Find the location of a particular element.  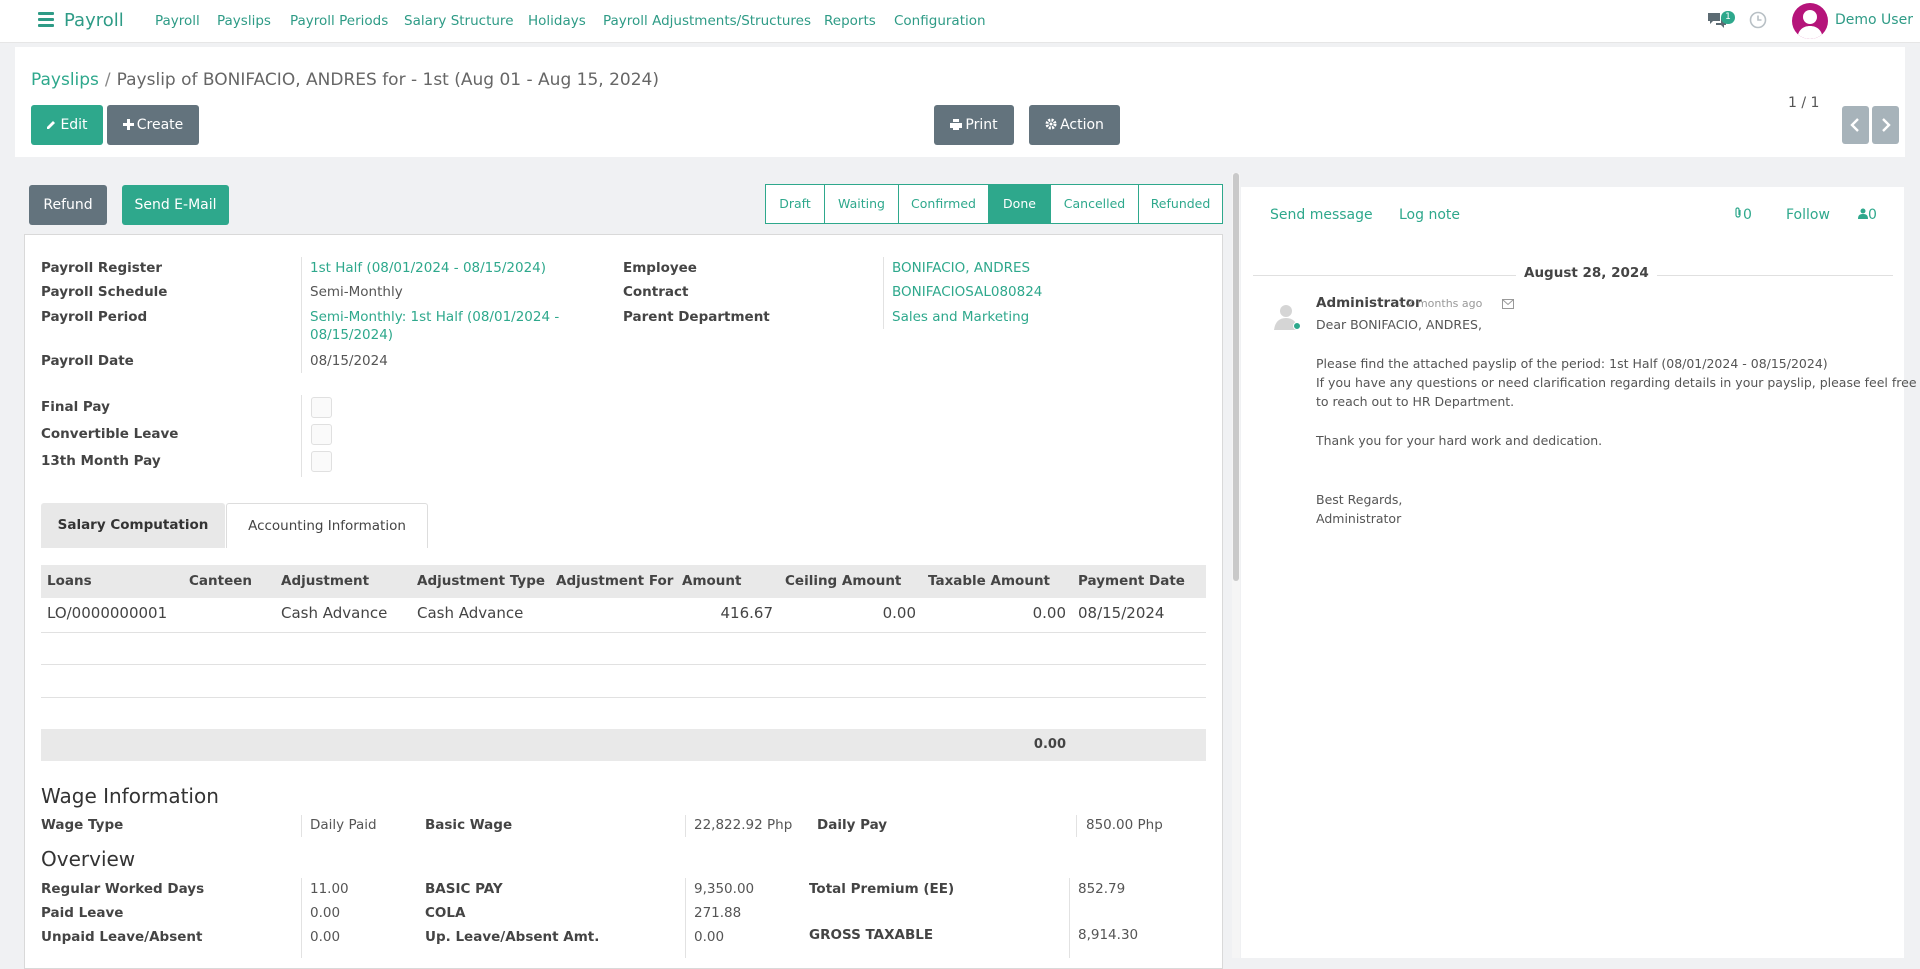

followers-button: 0 is located at coordinates (1867, 215).